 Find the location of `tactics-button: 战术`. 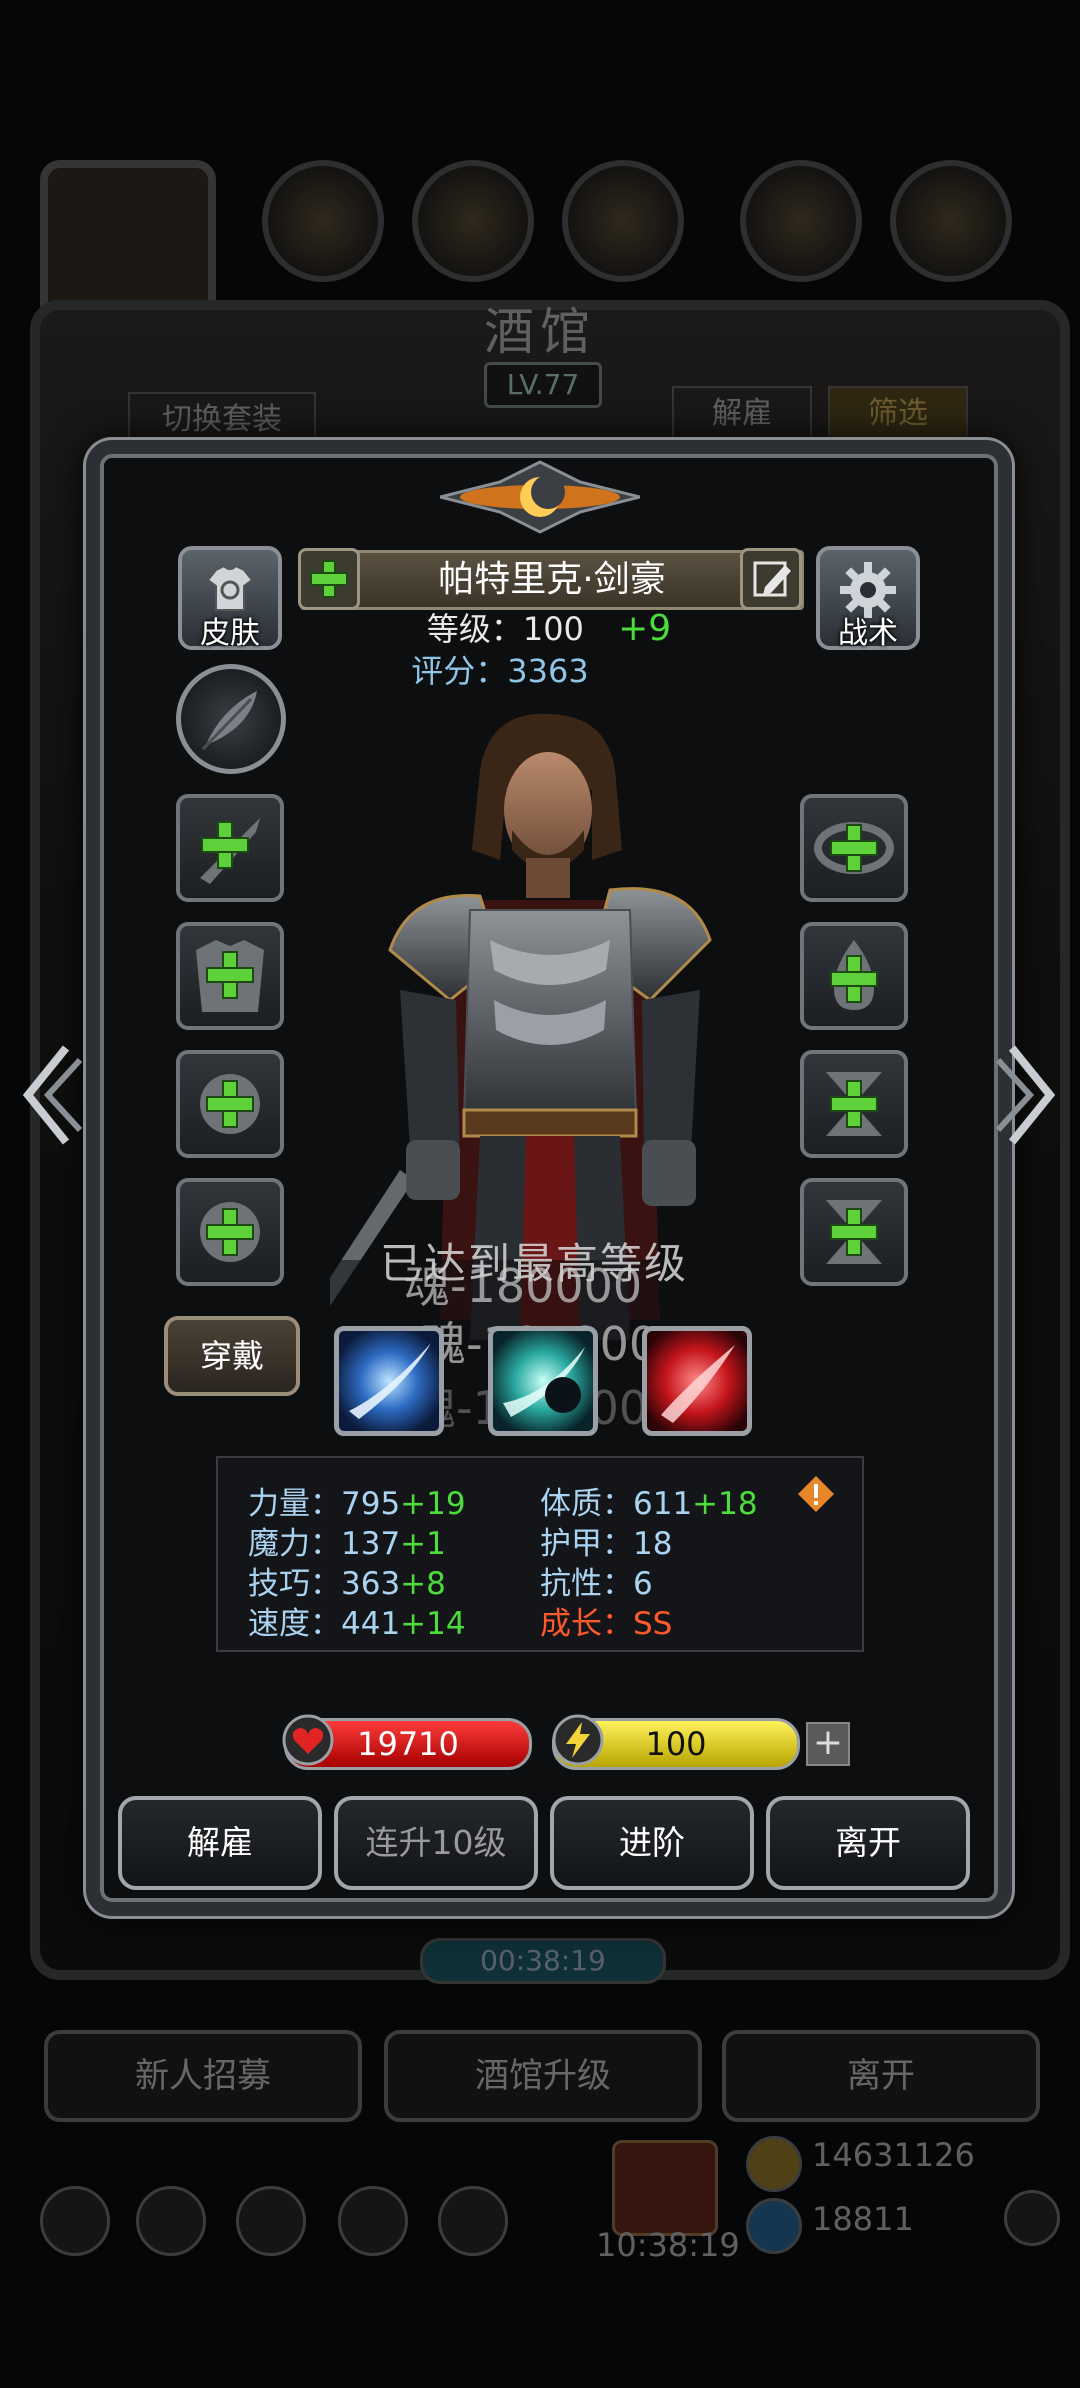

tactics-button: 战术 is located at coordinates (868, 598).